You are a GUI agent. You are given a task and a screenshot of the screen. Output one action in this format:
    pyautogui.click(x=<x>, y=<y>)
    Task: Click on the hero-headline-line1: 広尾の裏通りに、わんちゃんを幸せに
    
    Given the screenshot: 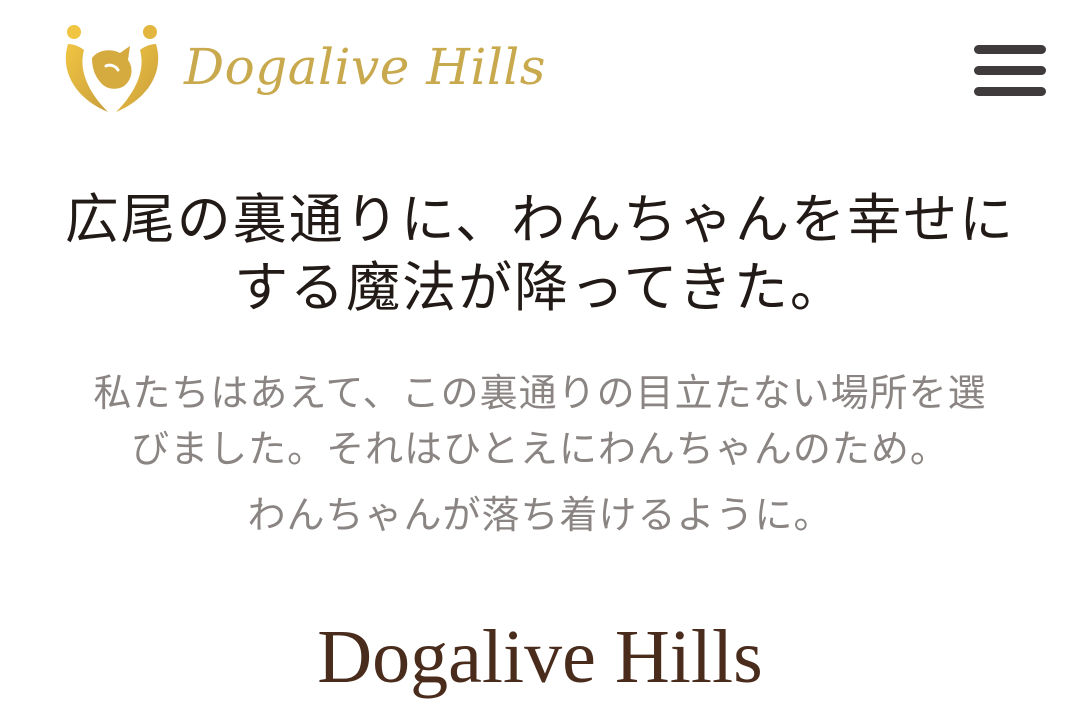 What is the action you would take?
    pyautogui.click(x=540, y=219)
    